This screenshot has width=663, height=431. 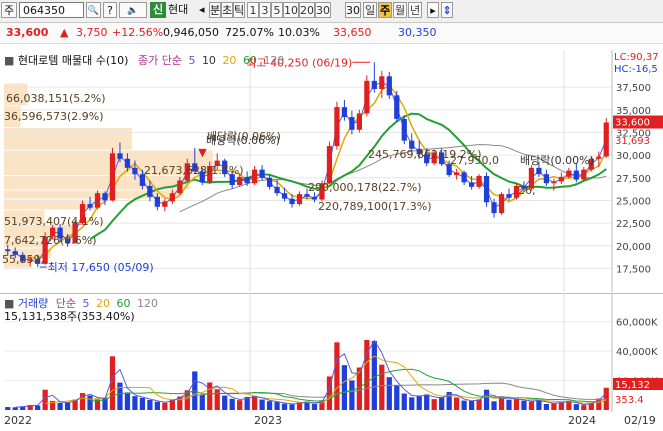 What do you see at coordinates (400, 10) in the screenshot?
I see `view-button-2: 월` at bounding box center [400, 10].